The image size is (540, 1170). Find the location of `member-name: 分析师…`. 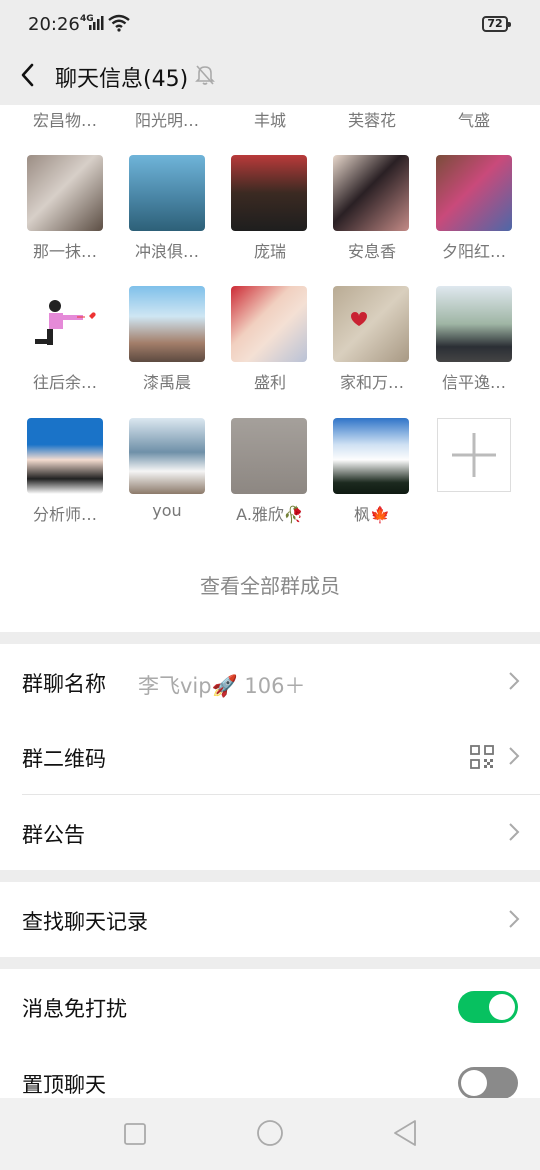

member-name: 分析师… is located at coordinates (64, 514).